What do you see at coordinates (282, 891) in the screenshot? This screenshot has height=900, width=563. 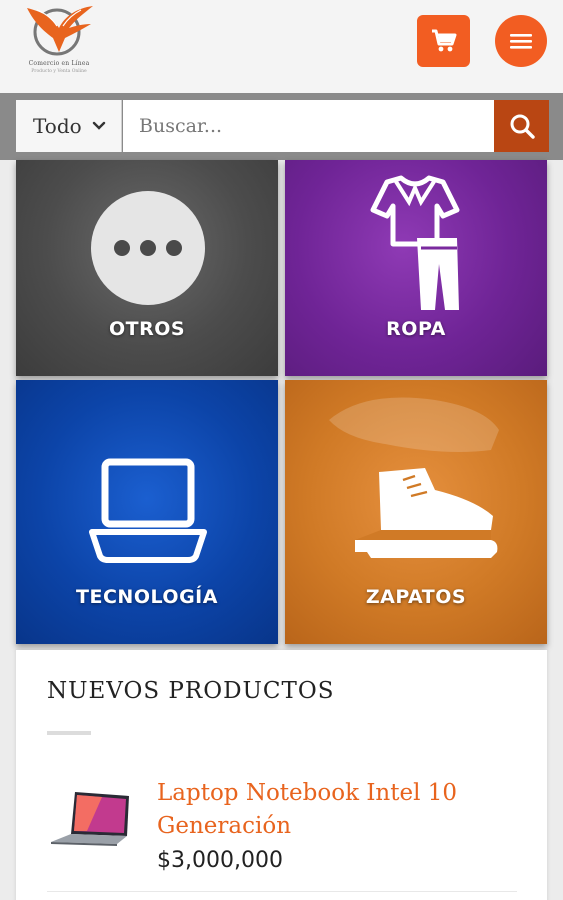 I see `product-divider` at bounding box center [282, 891].